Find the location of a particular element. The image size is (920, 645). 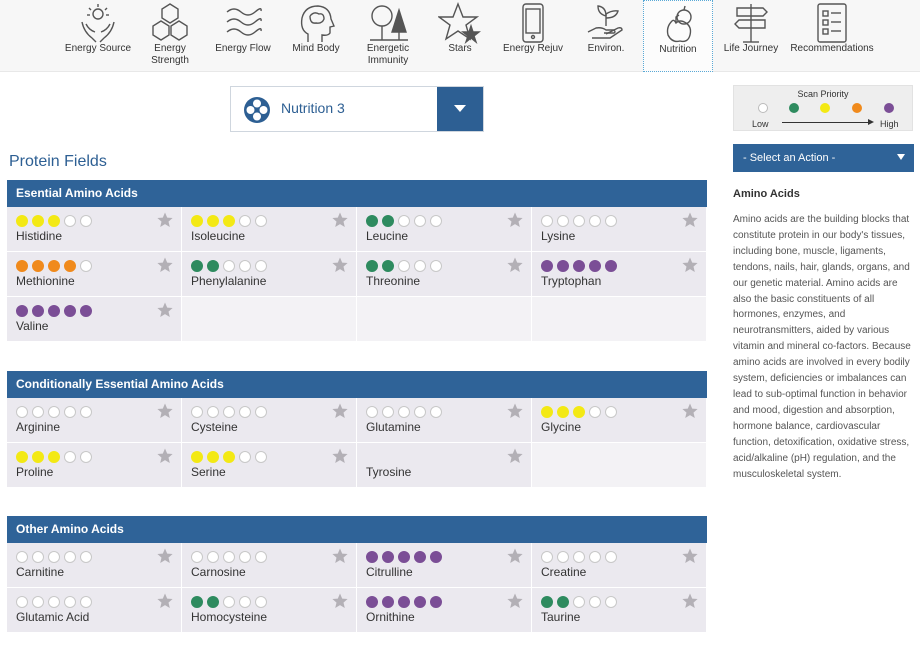

amino-cell: Glycine is located at coordinates (619, 420).